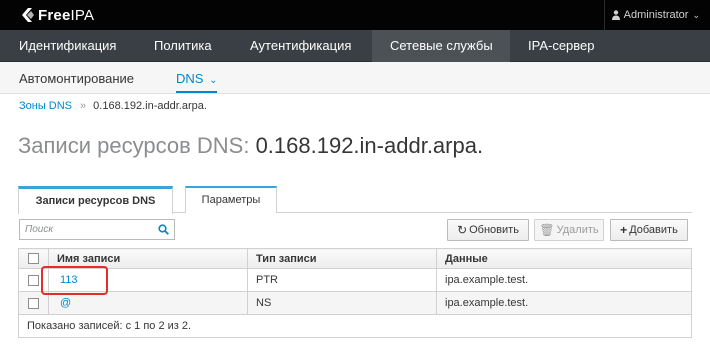  I want to click on refresh-button: ↻ Обновить, so click(488, 230).